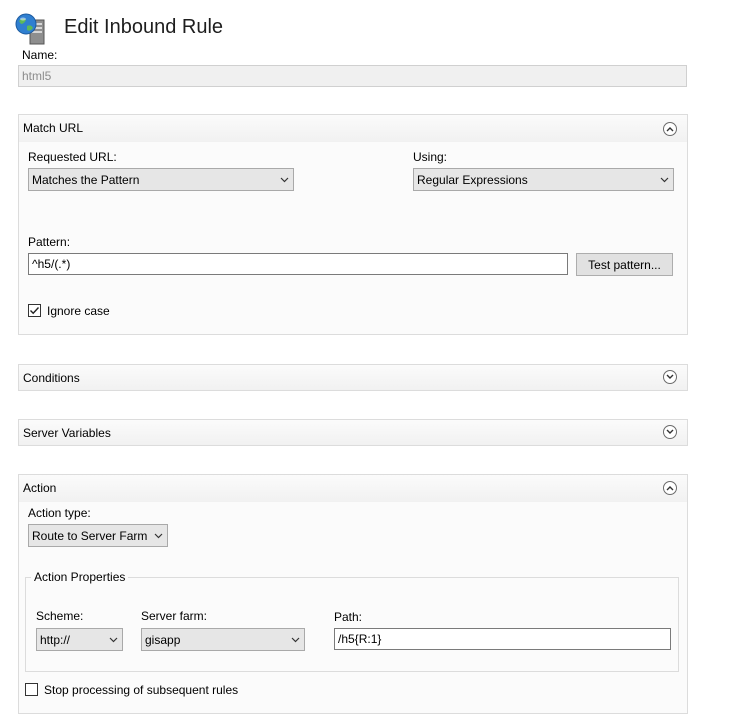  What do you see at coordinates (60, 616) in the screenshot?
I see `scheme-label: Scheme:` at bounding box center [60, 616].